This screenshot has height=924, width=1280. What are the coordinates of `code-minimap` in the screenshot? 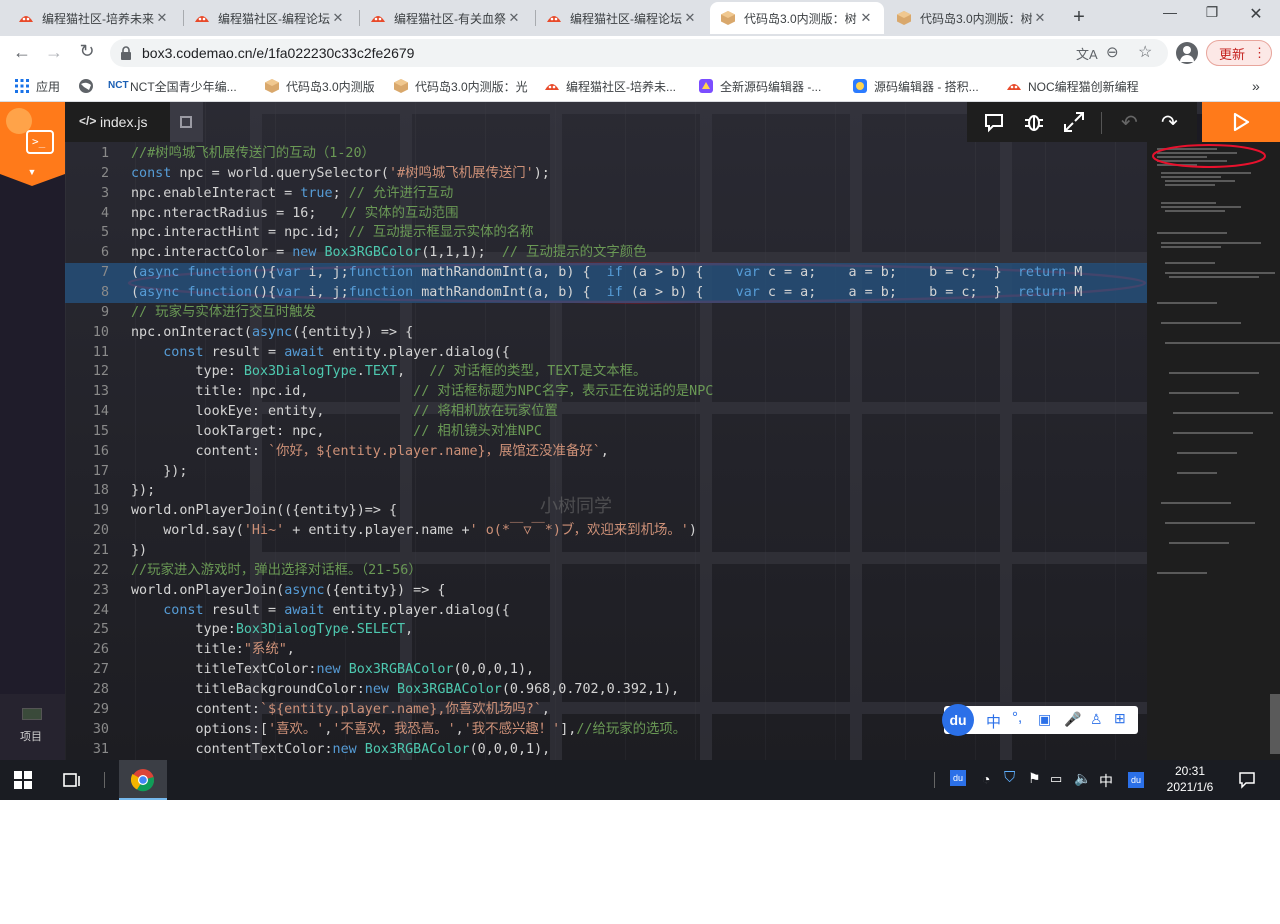 It's located at (1213, 451).